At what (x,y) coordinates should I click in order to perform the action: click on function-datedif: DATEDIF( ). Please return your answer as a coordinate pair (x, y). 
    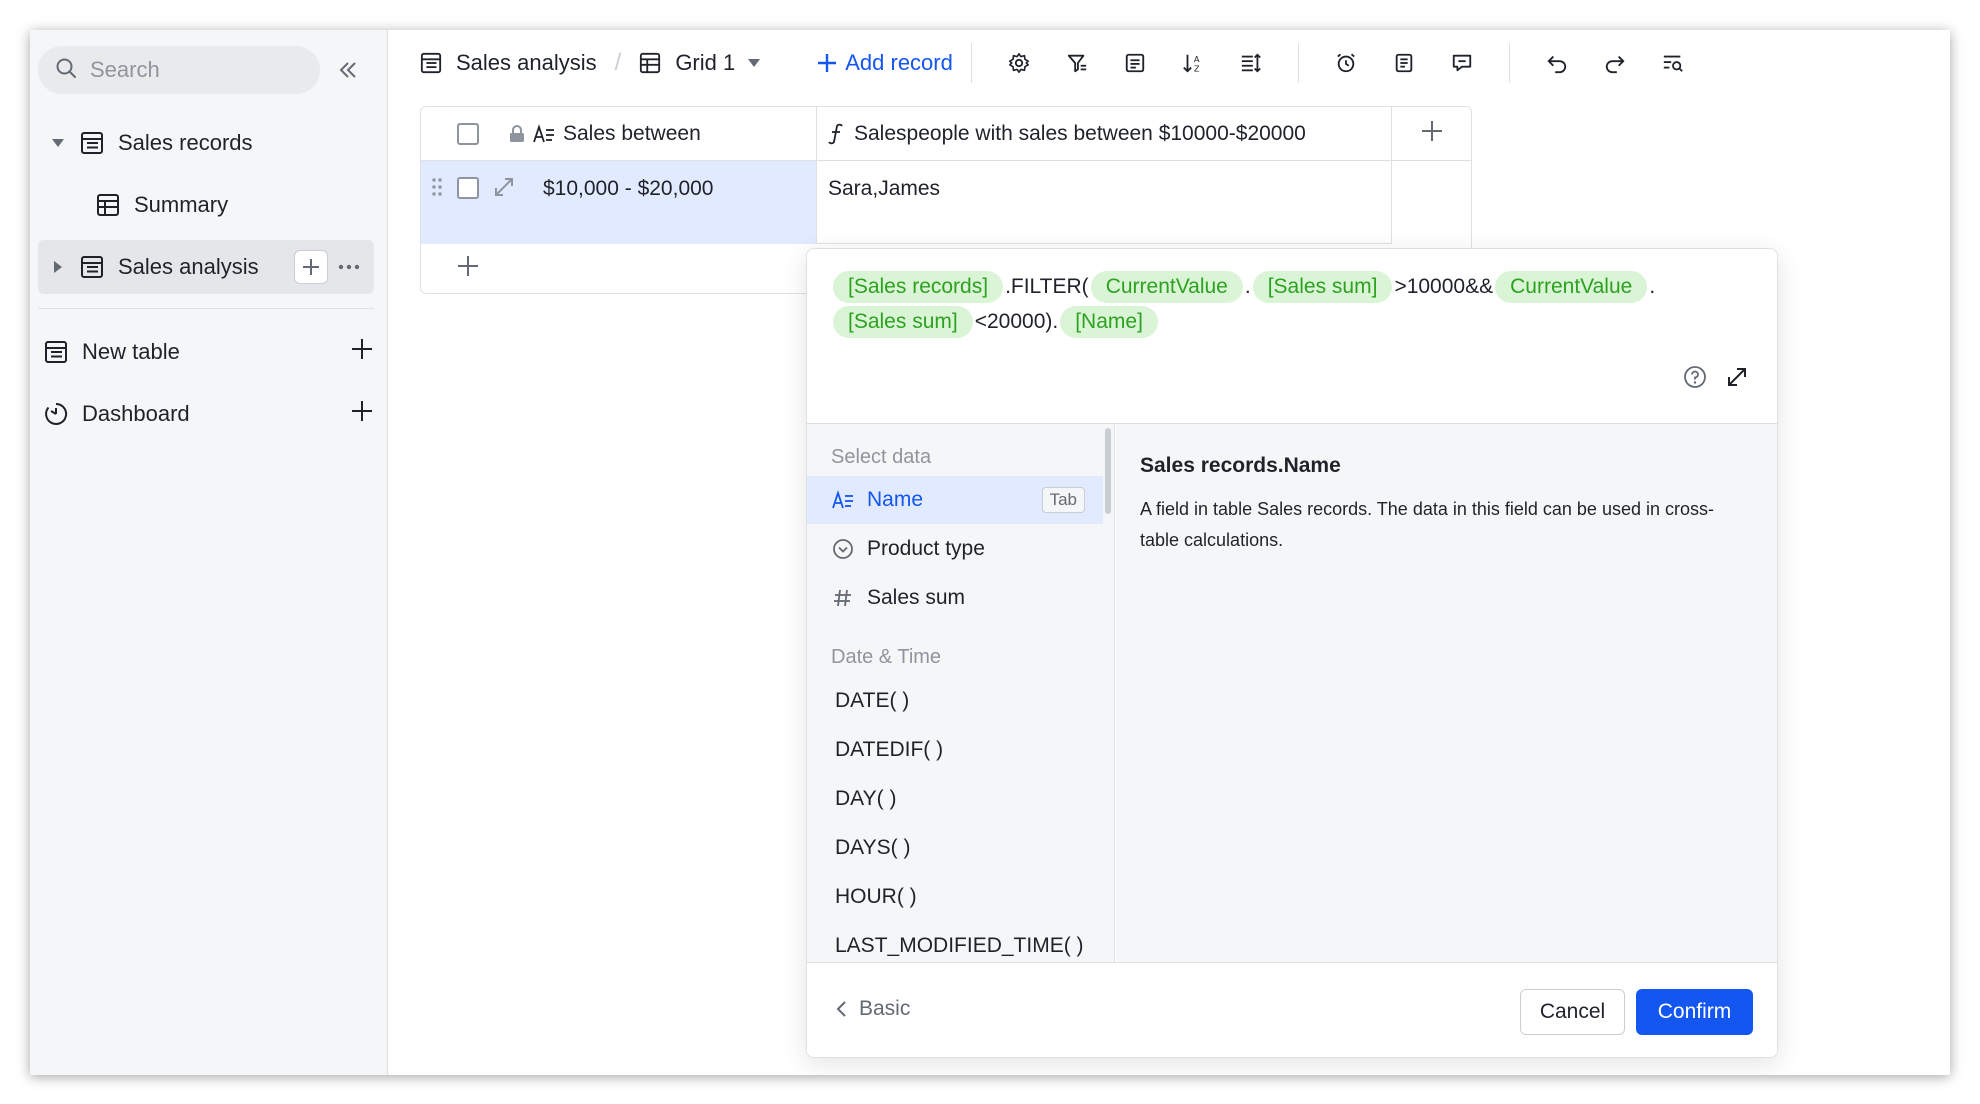
    Looking at the image, I should click on (889, 750).